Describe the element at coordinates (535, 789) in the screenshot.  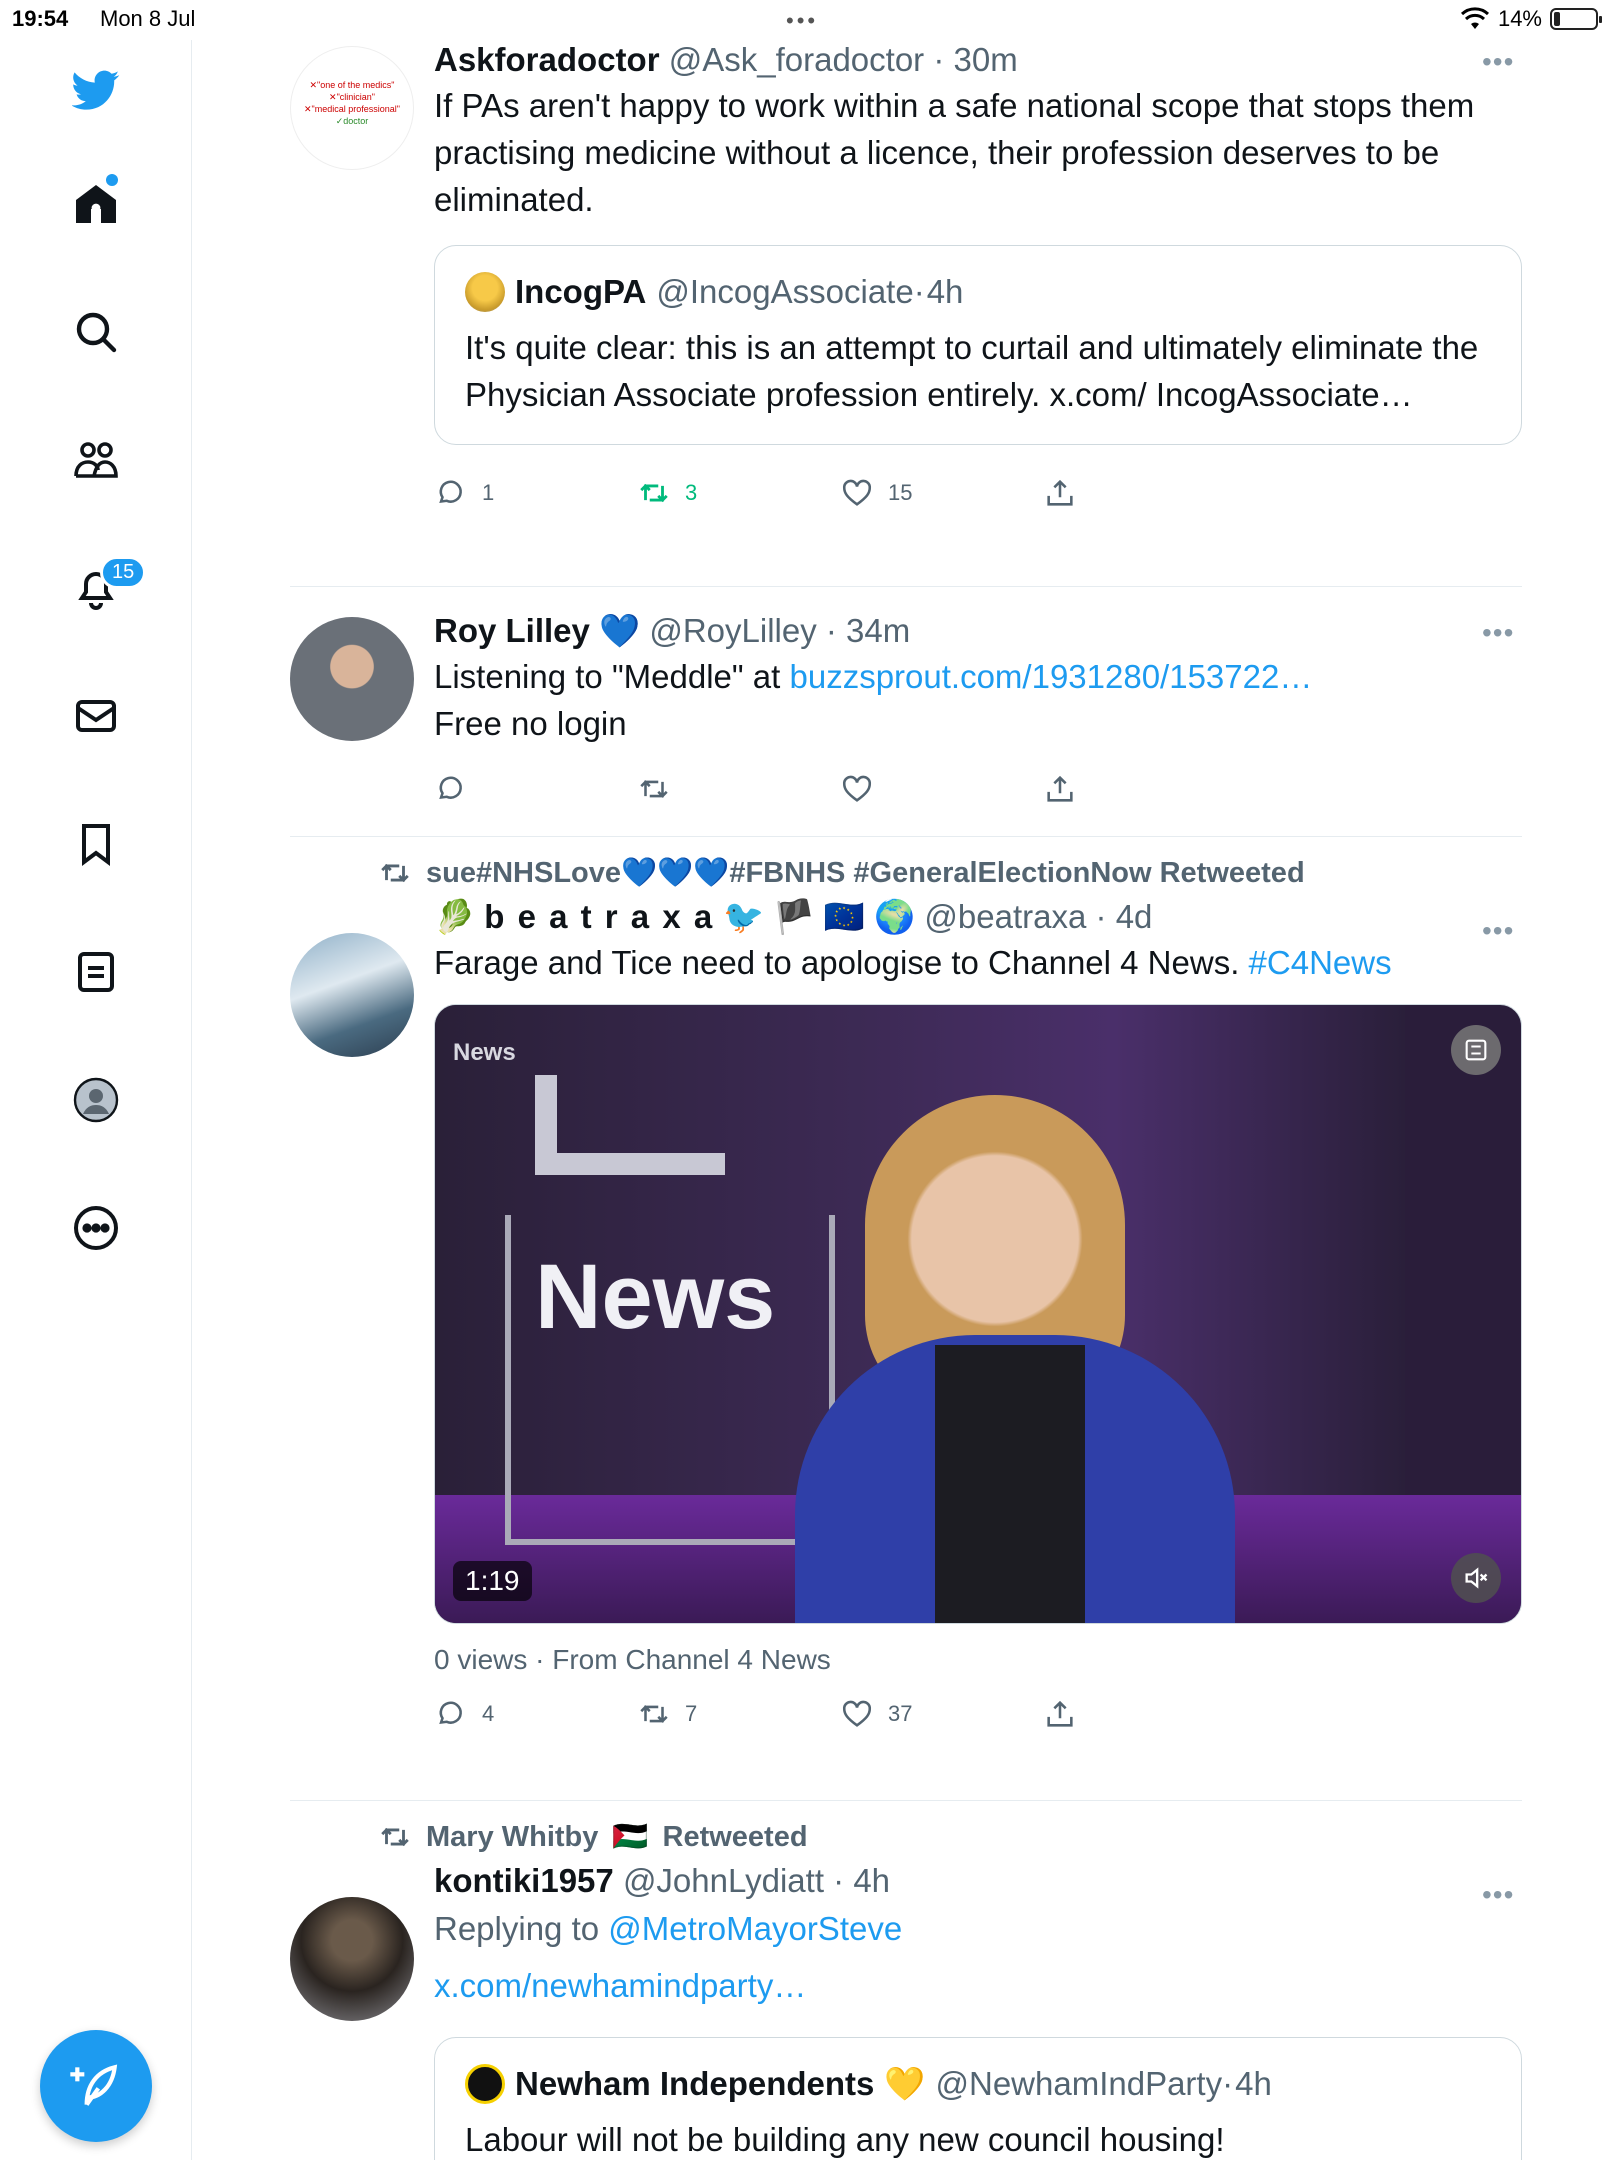
I see `reply-button` at that location.